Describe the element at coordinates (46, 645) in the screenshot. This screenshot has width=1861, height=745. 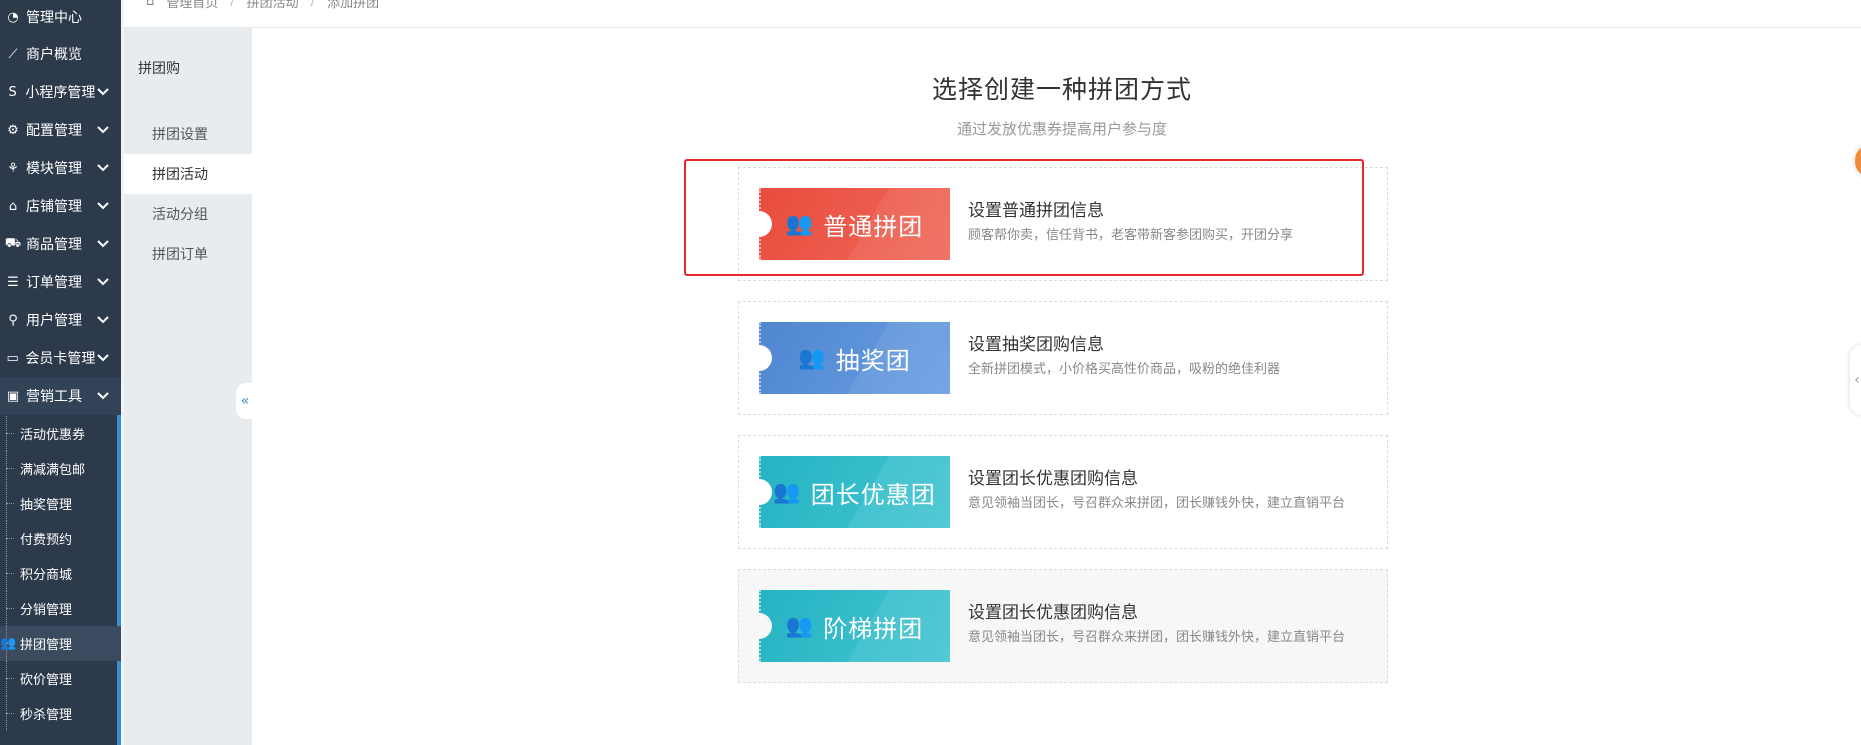
I see `submenu-item-label: 拼团管理` at that location.